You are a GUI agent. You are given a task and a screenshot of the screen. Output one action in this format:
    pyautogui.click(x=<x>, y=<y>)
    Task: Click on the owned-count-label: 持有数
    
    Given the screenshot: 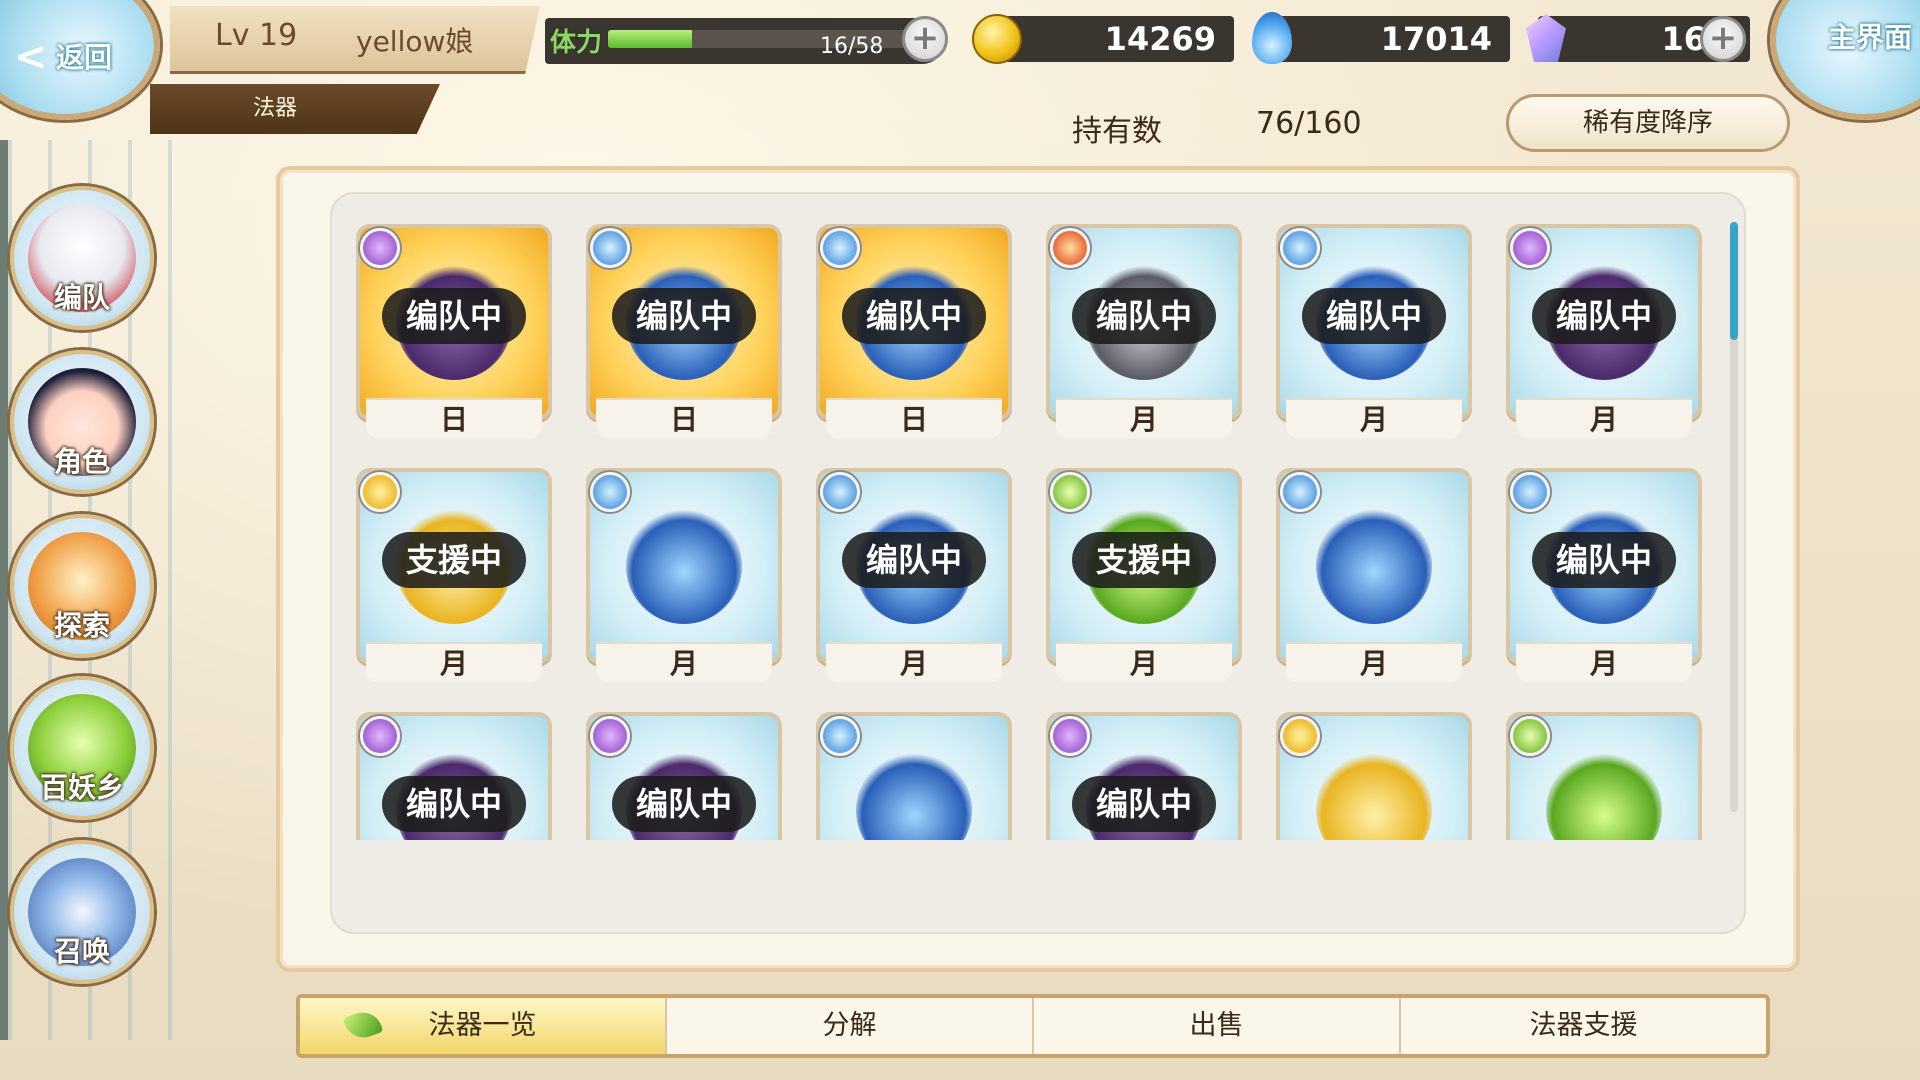 What is the action you would take?
    pyautogui.click(x=1117, y=131)
    